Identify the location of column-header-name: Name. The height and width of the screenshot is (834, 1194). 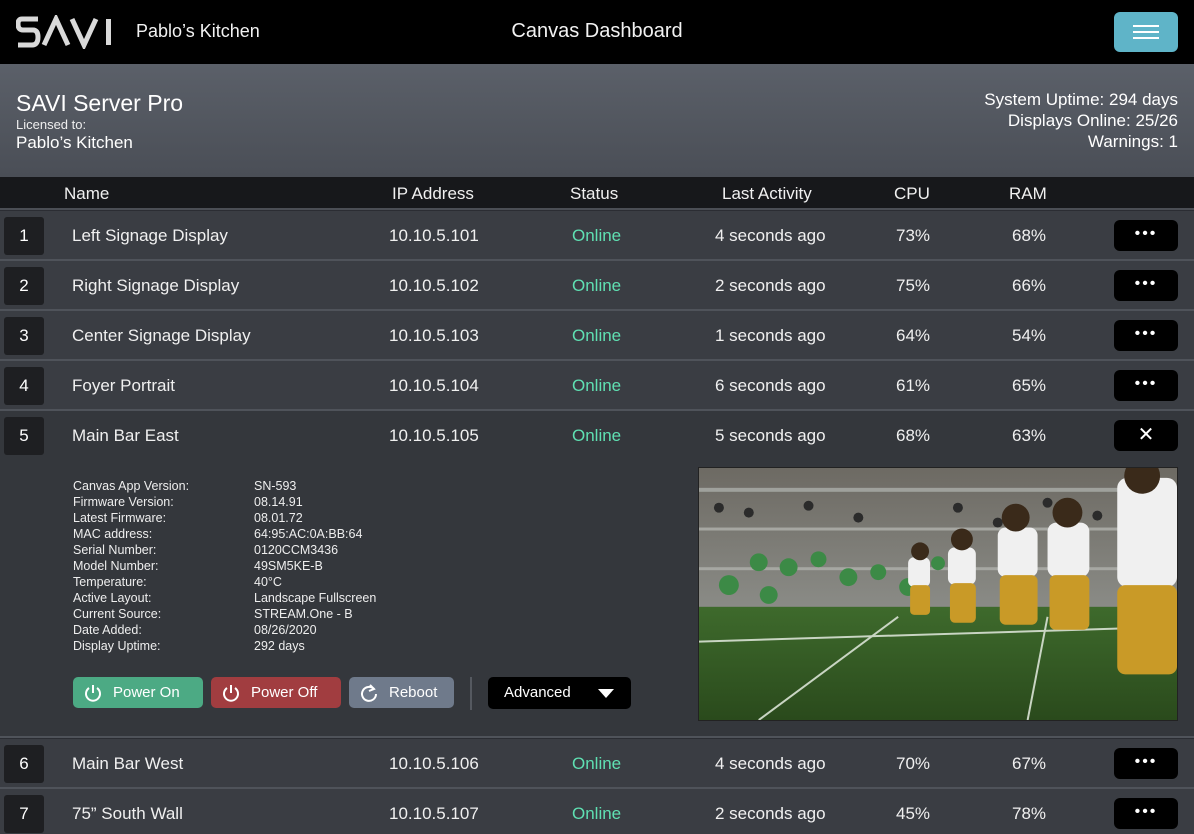
(86, 194).